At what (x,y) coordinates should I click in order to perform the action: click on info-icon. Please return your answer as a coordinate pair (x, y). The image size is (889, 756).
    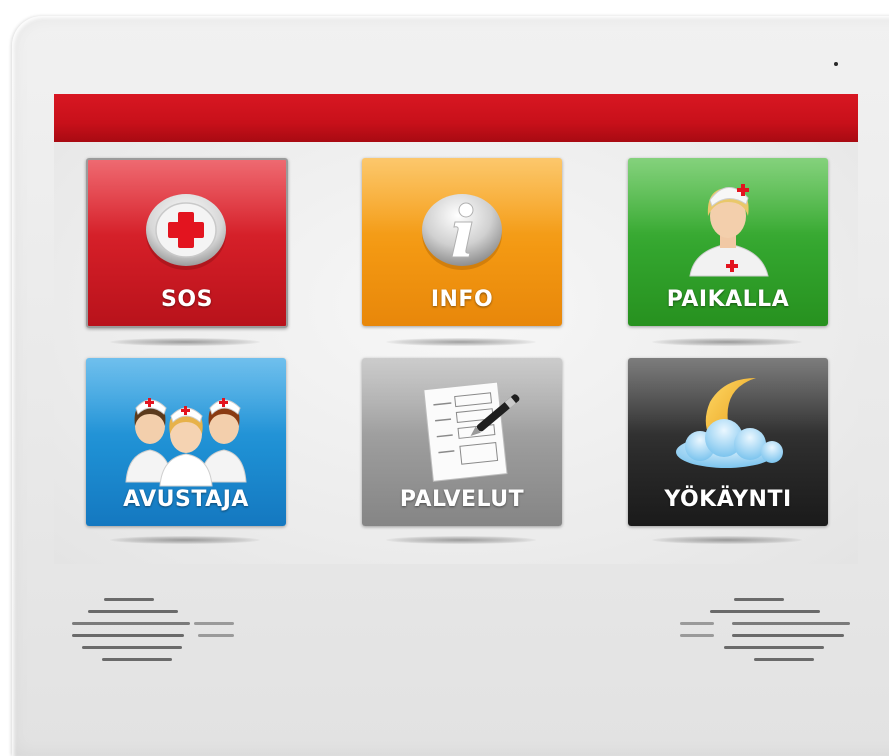
    Looking at the image, I should click on (462, 232).